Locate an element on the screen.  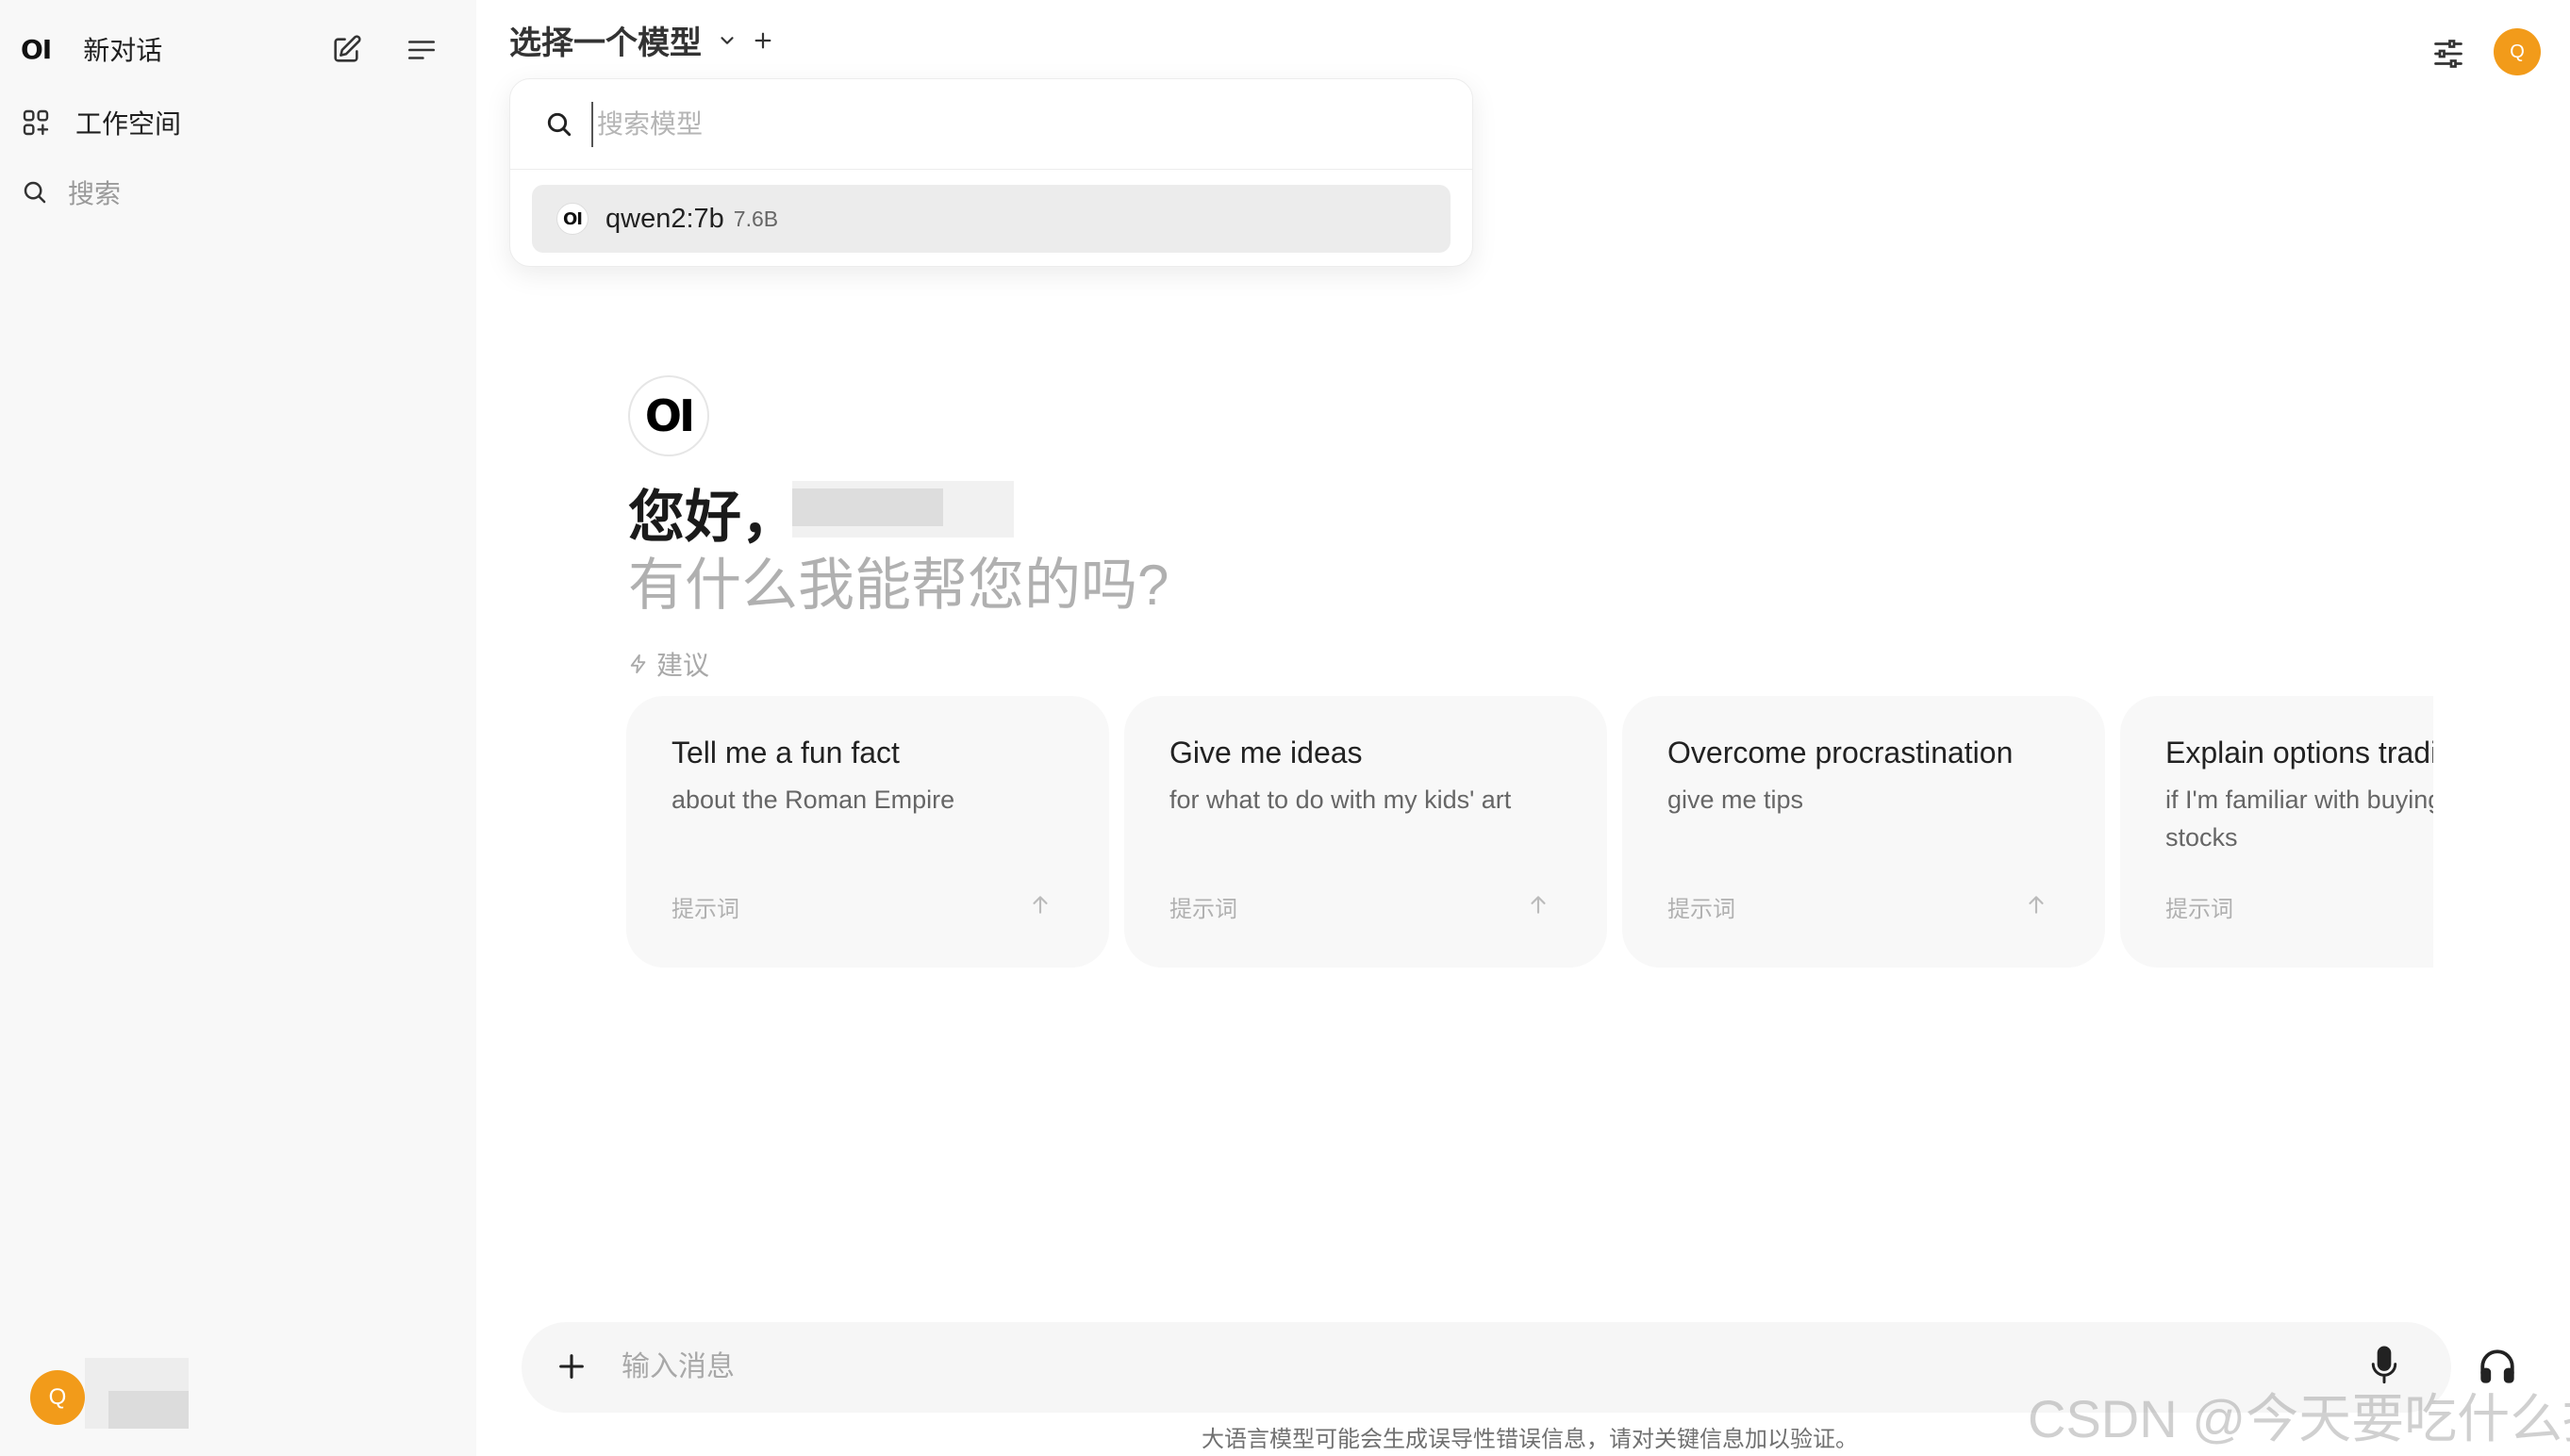
greeting-subtitle: 有什么我能帮您的吗? is located at coordinates (899, 586).